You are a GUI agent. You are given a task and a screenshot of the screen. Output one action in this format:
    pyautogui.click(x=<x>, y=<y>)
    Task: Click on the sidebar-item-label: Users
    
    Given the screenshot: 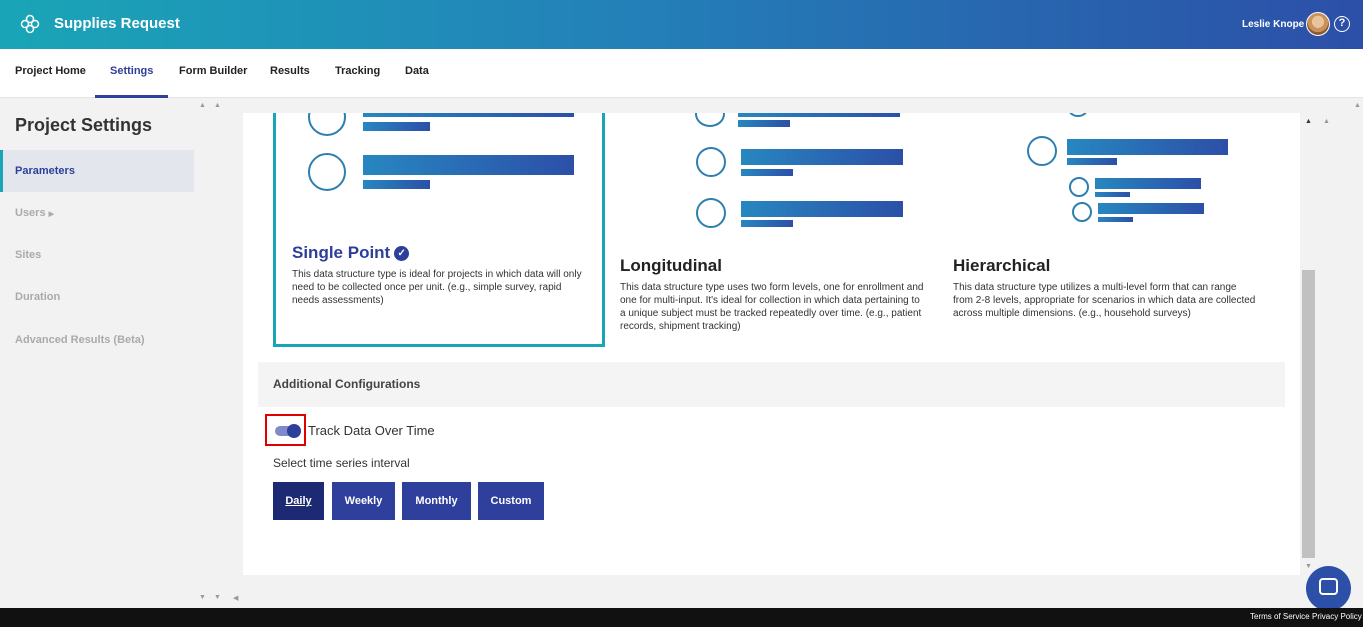 What is the action you would take?
    pyautogui.click(x=30, y=213)
    